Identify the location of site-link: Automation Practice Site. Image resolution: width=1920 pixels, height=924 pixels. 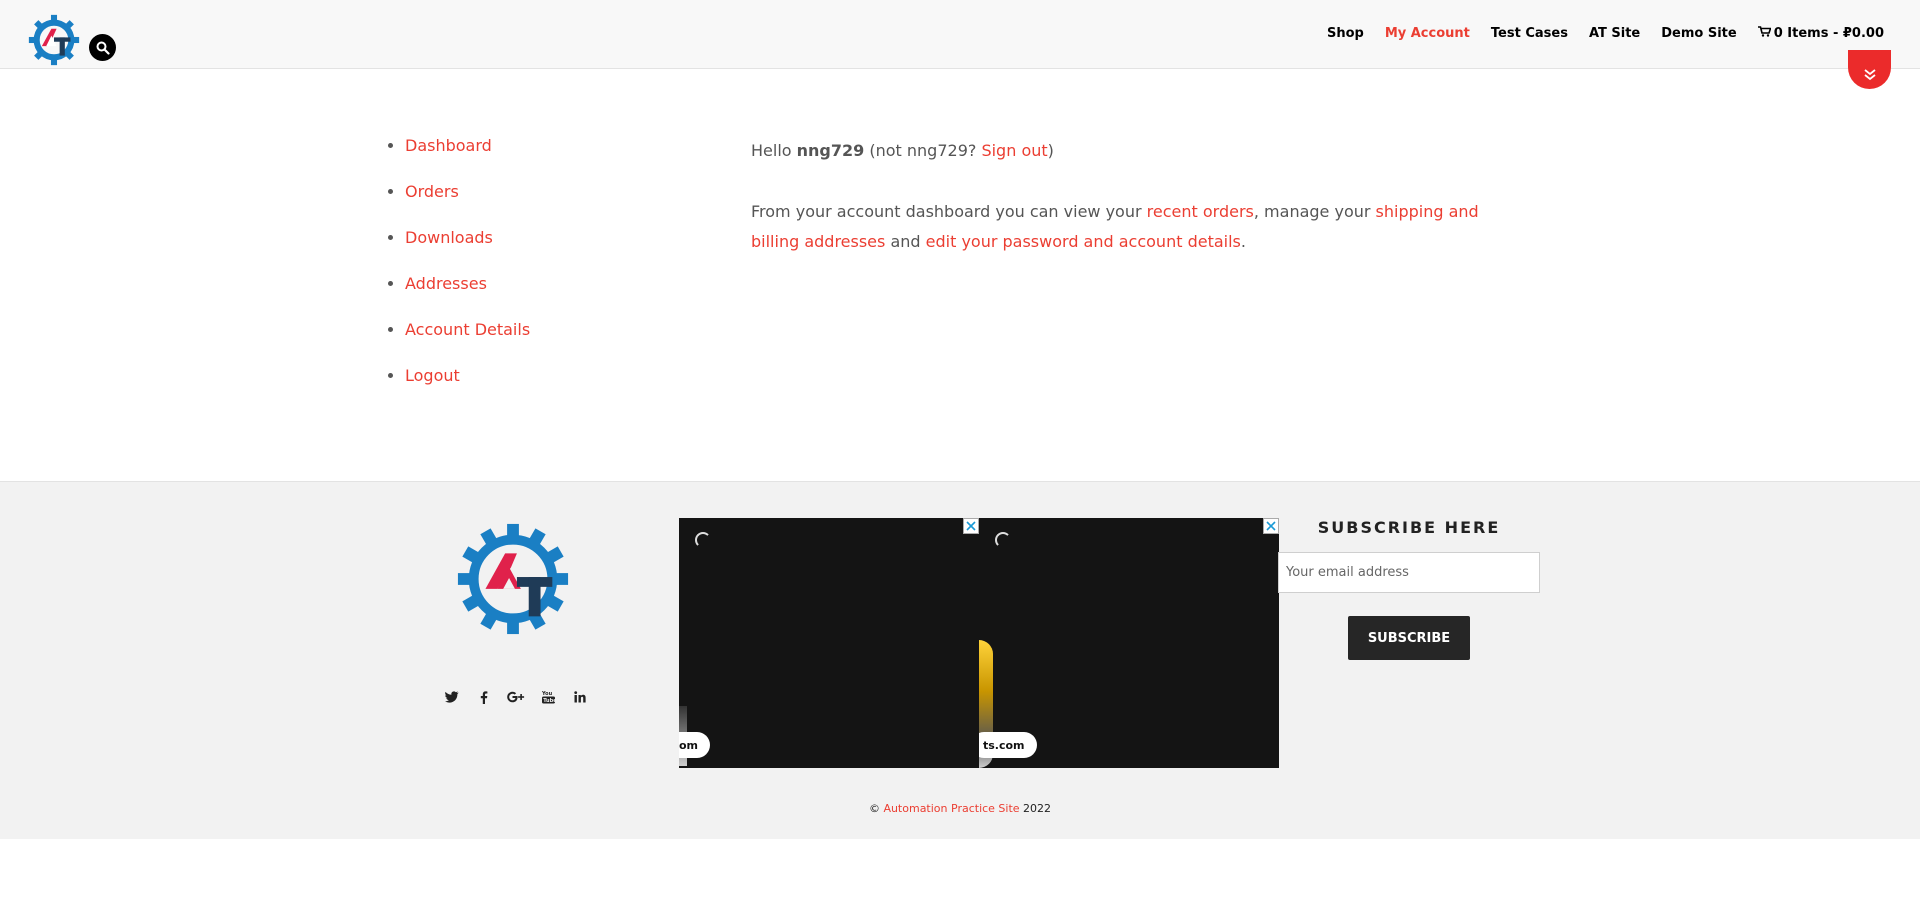
(951, 808).